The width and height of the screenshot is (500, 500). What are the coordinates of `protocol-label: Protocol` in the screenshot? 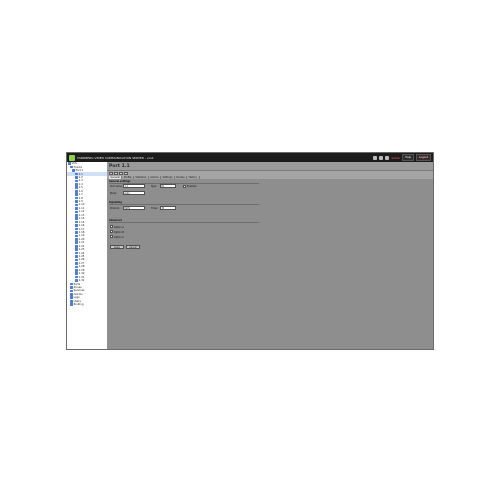 It's located at (115, 208).